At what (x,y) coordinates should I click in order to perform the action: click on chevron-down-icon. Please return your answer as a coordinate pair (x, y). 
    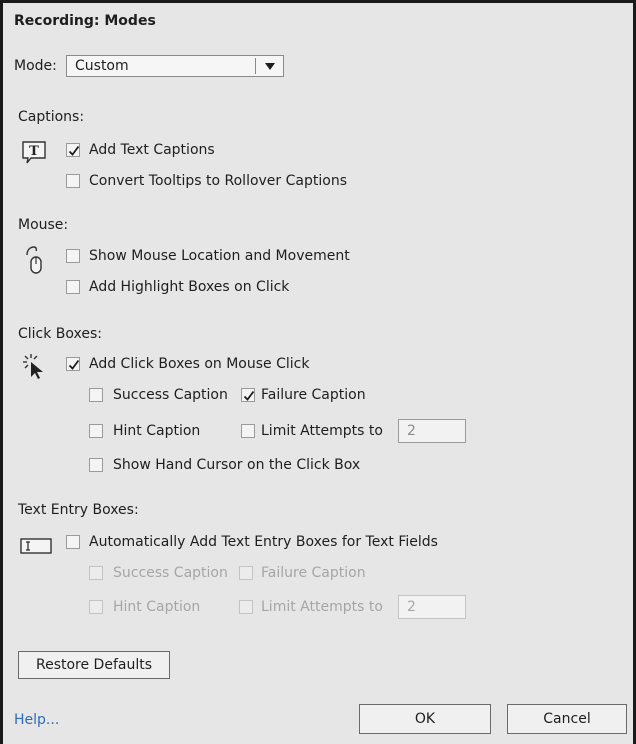
    Looking at the image, I should click on (270, 66).